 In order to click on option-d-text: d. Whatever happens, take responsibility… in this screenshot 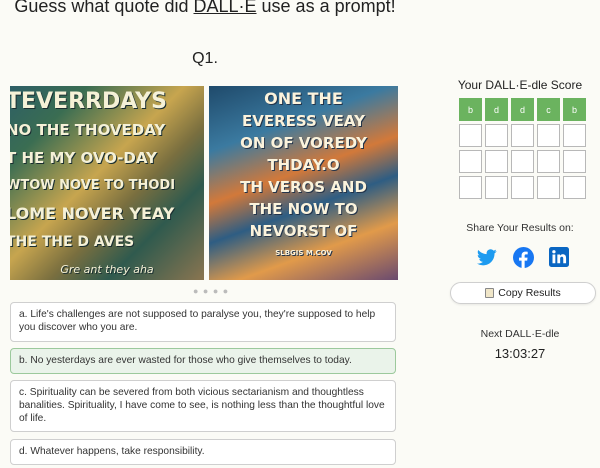, I will do `click(203, 451)`.